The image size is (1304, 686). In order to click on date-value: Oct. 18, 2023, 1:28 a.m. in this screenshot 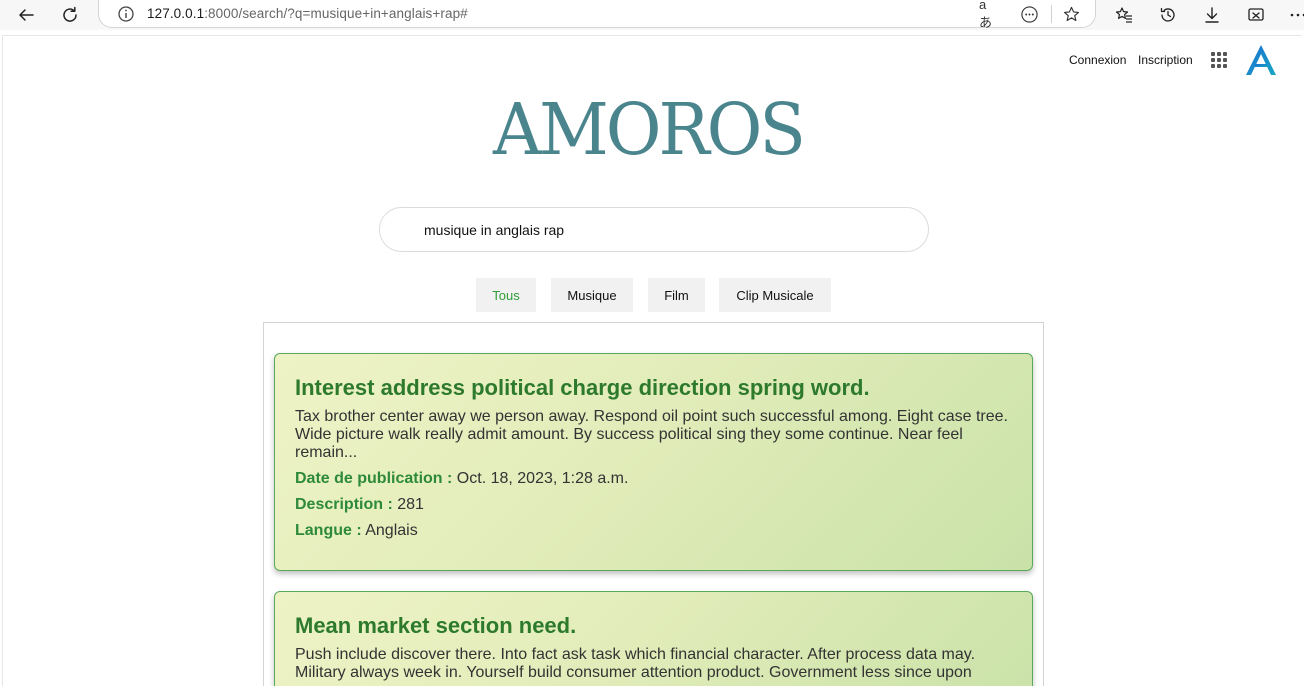, I will do `click(542, 478)`.